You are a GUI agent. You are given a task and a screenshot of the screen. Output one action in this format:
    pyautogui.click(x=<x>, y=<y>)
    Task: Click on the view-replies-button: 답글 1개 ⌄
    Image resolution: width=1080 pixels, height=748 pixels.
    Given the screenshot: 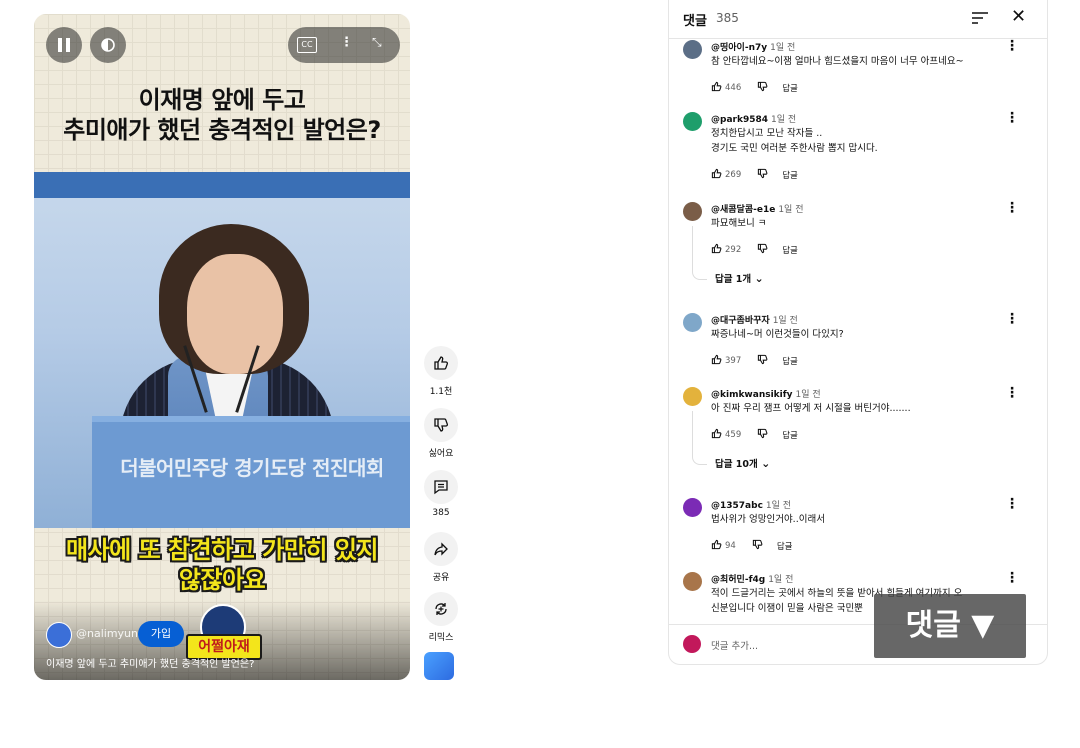 What is the action you would take?
    pyautogui.click(x=739, y=278)
    